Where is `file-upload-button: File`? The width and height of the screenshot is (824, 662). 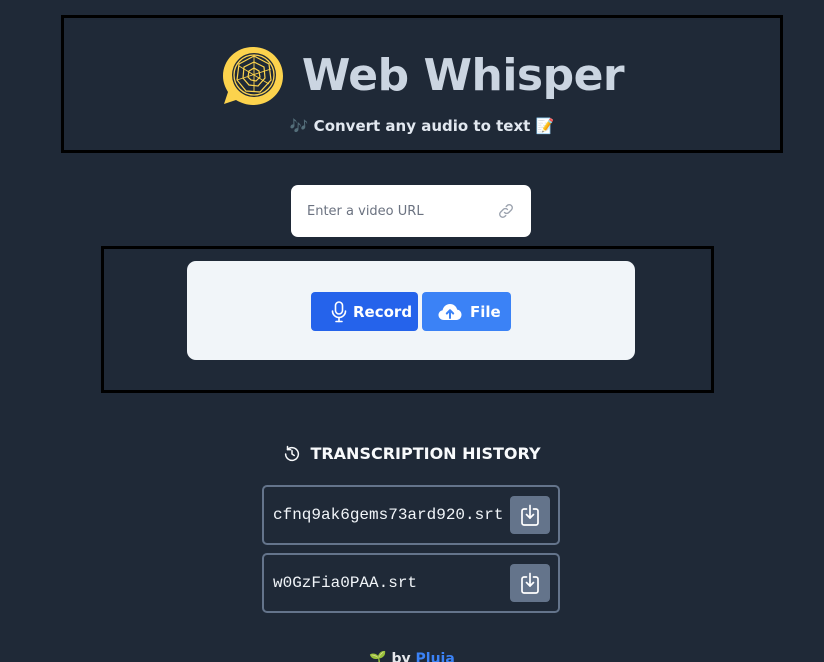 file-upload-button: File is located at coordinates (466, 311).